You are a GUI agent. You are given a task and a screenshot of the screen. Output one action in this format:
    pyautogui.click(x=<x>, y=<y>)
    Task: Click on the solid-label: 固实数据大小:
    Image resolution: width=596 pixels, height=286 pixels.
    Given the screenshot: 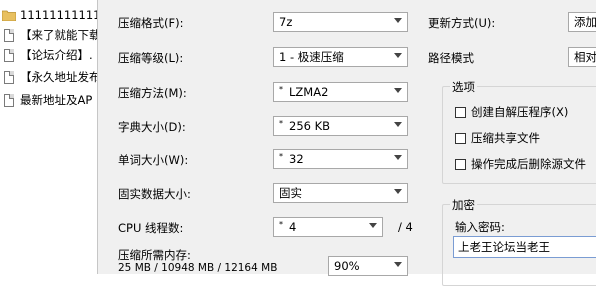 What is the action you would take?
    pyautogui.click(x=154, y=194)
    